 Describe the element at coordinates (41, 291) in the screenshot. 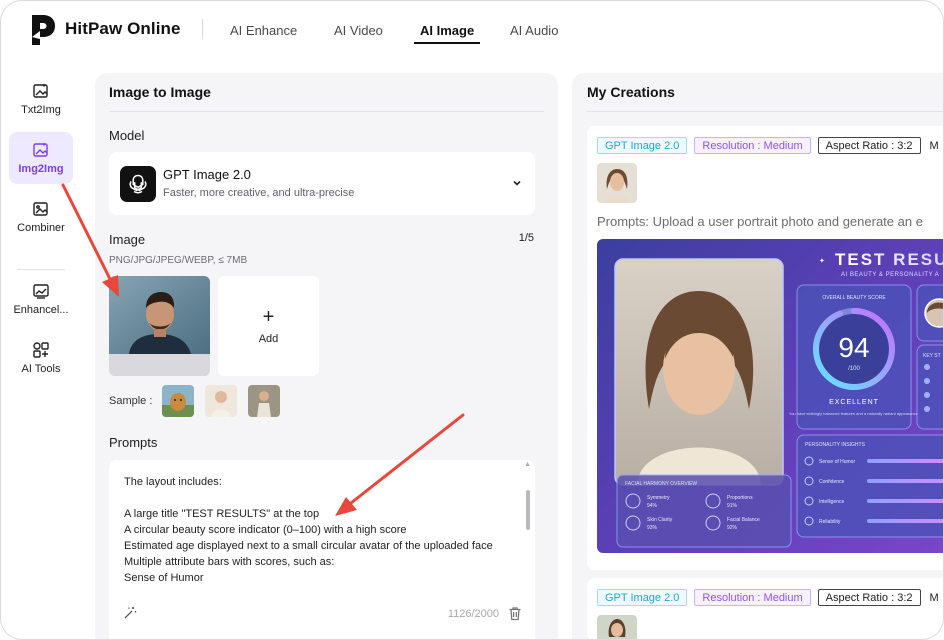

I see `enhancer-icon` at that location.